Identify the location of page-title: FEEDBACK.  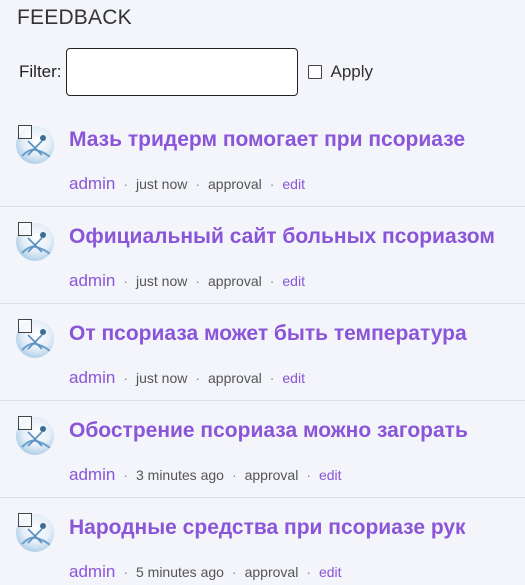
(74, 17).